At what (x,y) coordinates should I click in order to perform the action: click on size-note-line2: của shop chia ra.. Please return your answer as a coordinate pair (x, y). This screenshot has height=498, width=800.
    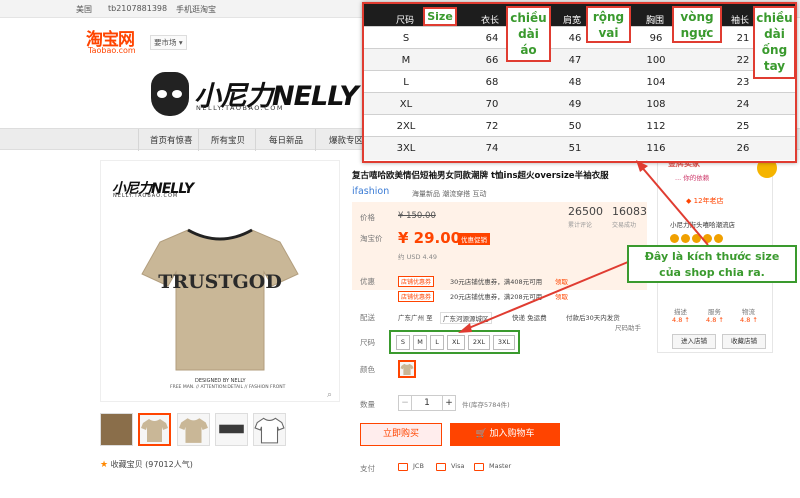
    Looking at the image, I should click on (712, 272).